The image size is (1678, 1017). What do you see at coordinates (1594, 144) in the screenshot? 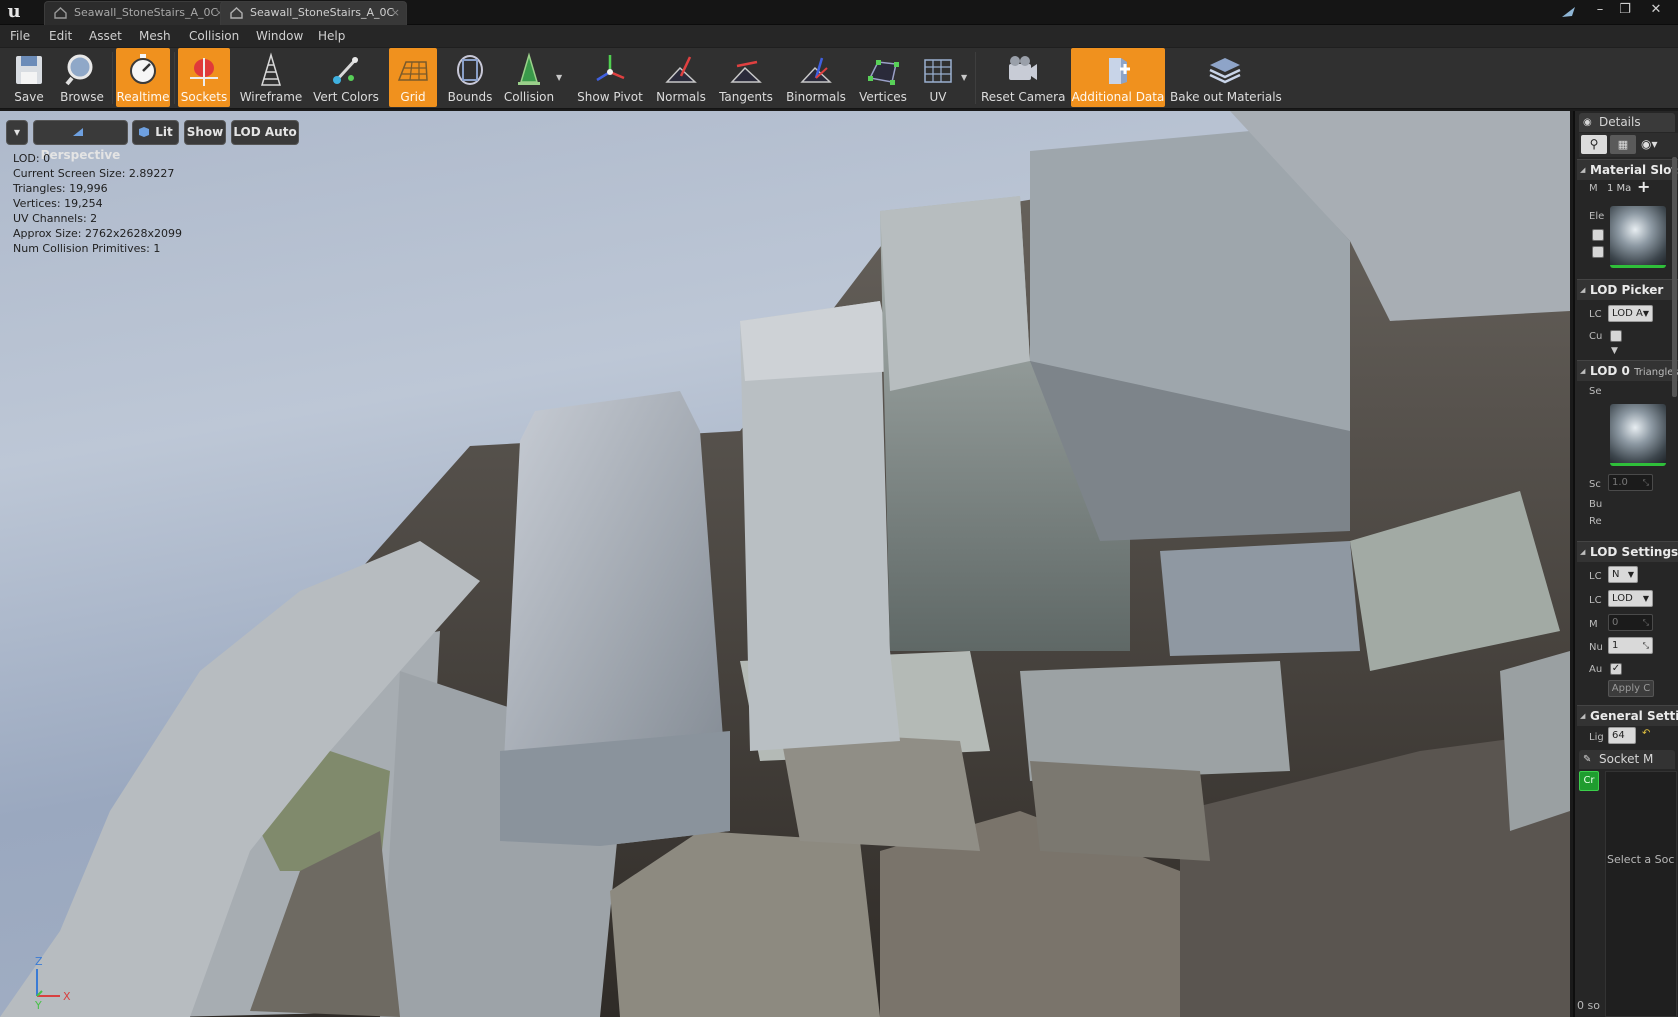
I see `search-icon: ⚲` at bounding box center [1594, 144].